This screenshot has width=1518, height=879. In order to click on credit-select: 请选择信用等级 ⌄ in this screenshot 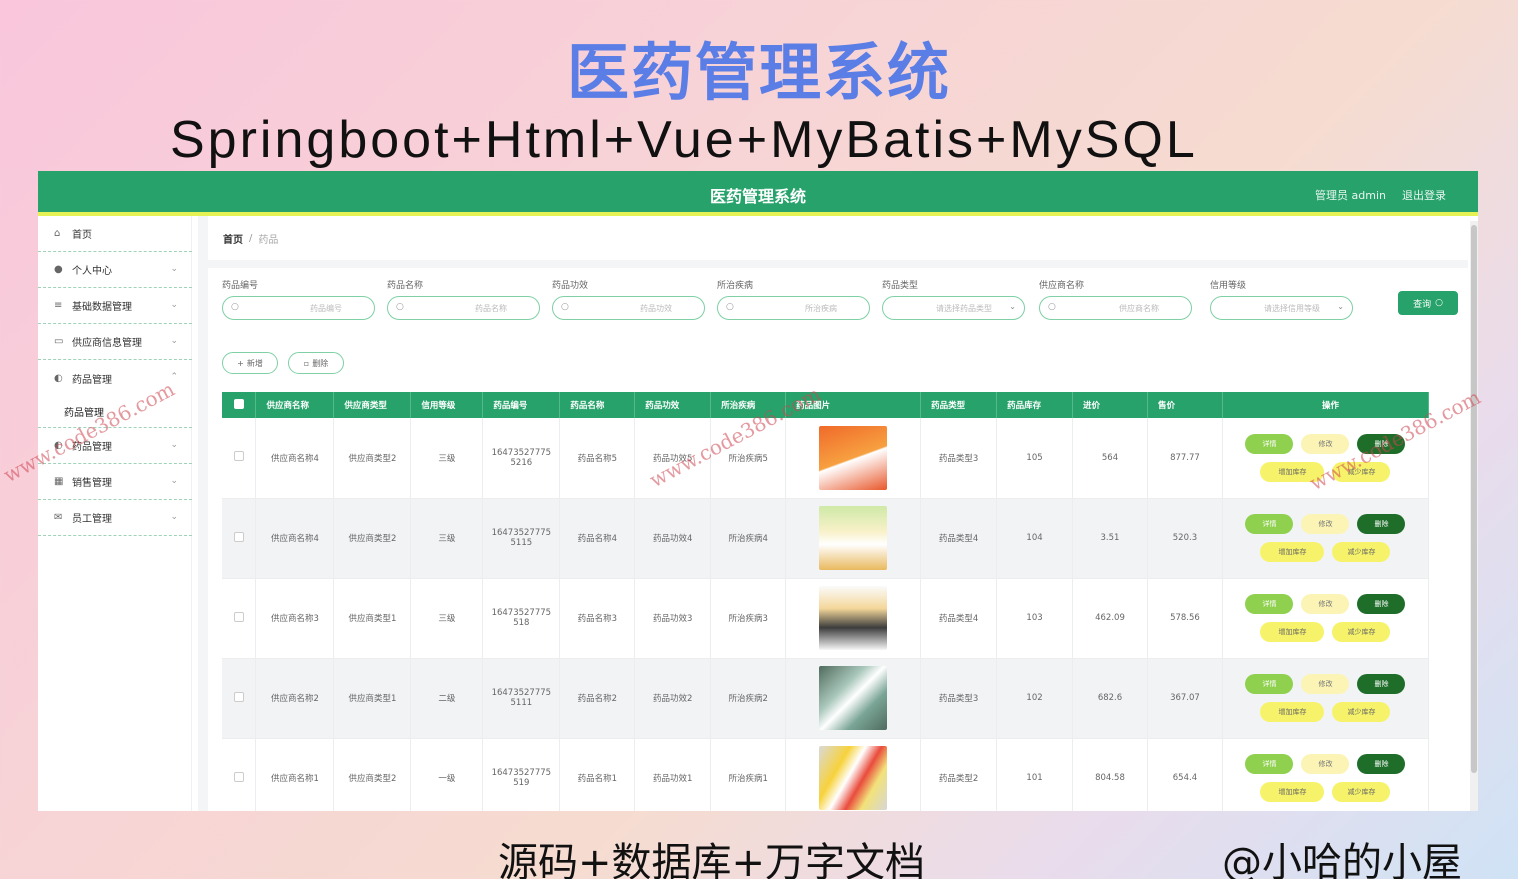, I will do `click(1281, 308)`.